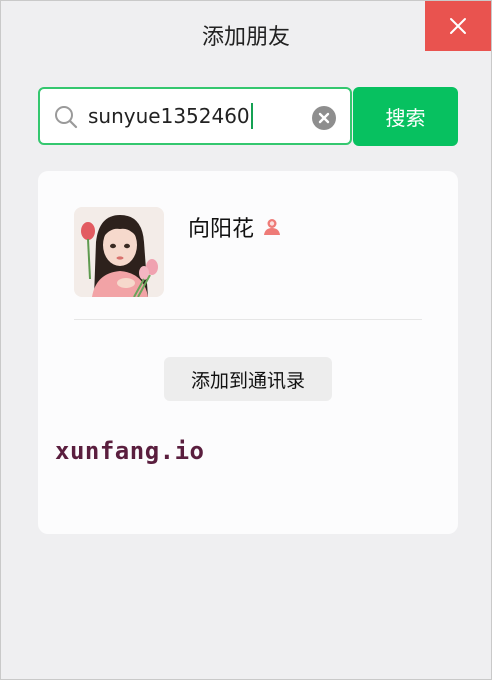 Image resolution: width=492 pixels, height=680 pixels. Describe the element at coordinates (248, 379) in the screenshot. I see `add-to-contacts-button: 添加到通讯录` at that location.